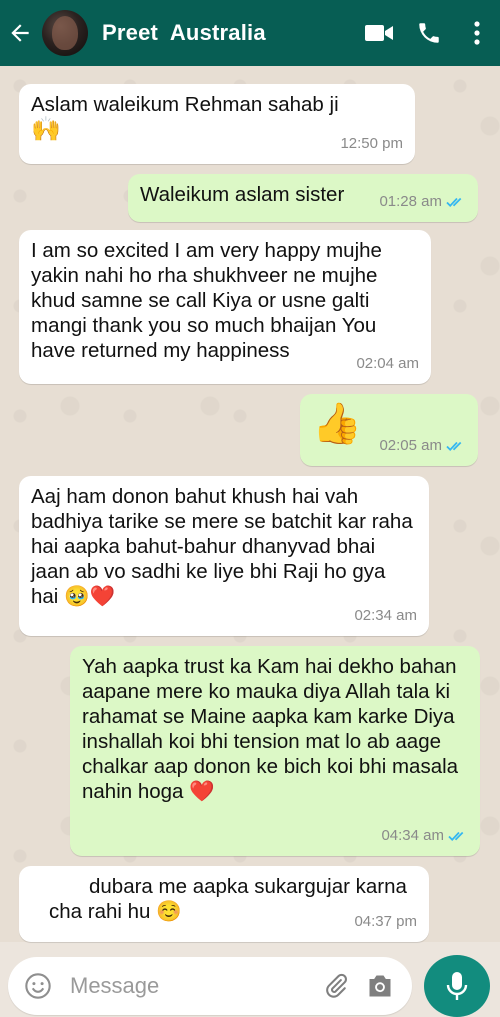 Image resolution: width=500 pixels, height=1017 pixels. What do you see at coordinates (371, 143) in the screenshot?
I see `message-time: 12:50 pm` at bounding box center [371, 143].